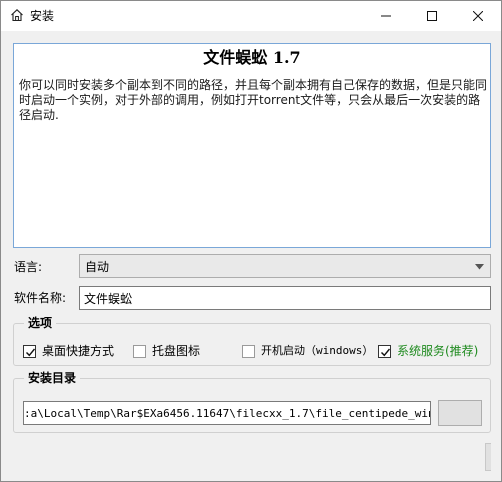  What do you see at coordinates (488, 457) in the screenshot?
I see `install-button` at bounding box center [488, 457].